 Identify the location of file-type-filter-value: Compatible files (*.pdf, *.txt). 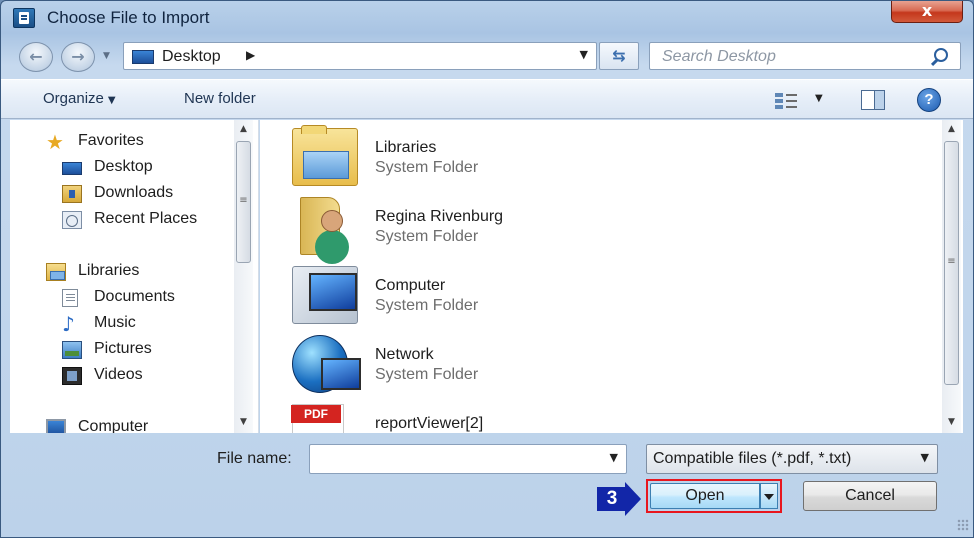
(752, 458).